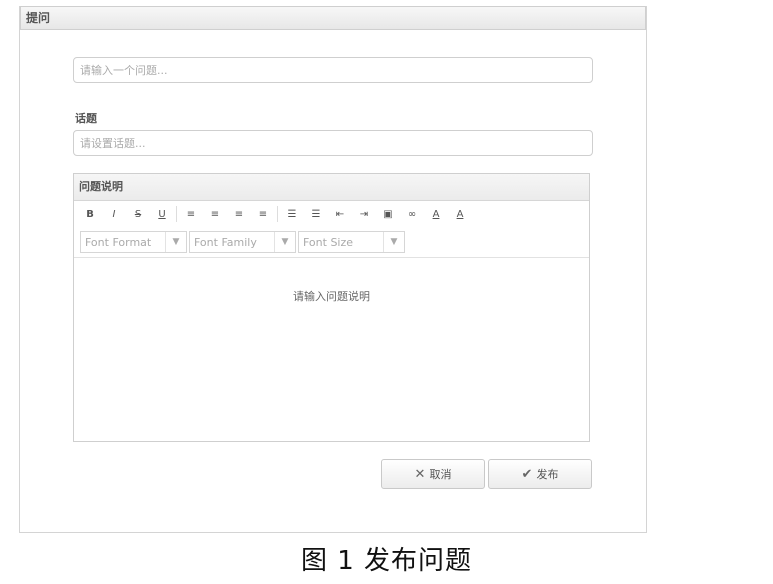  Describe the element at coordinates (86, 118) in the screenshot. I see `topic-label: 话题` at that location.